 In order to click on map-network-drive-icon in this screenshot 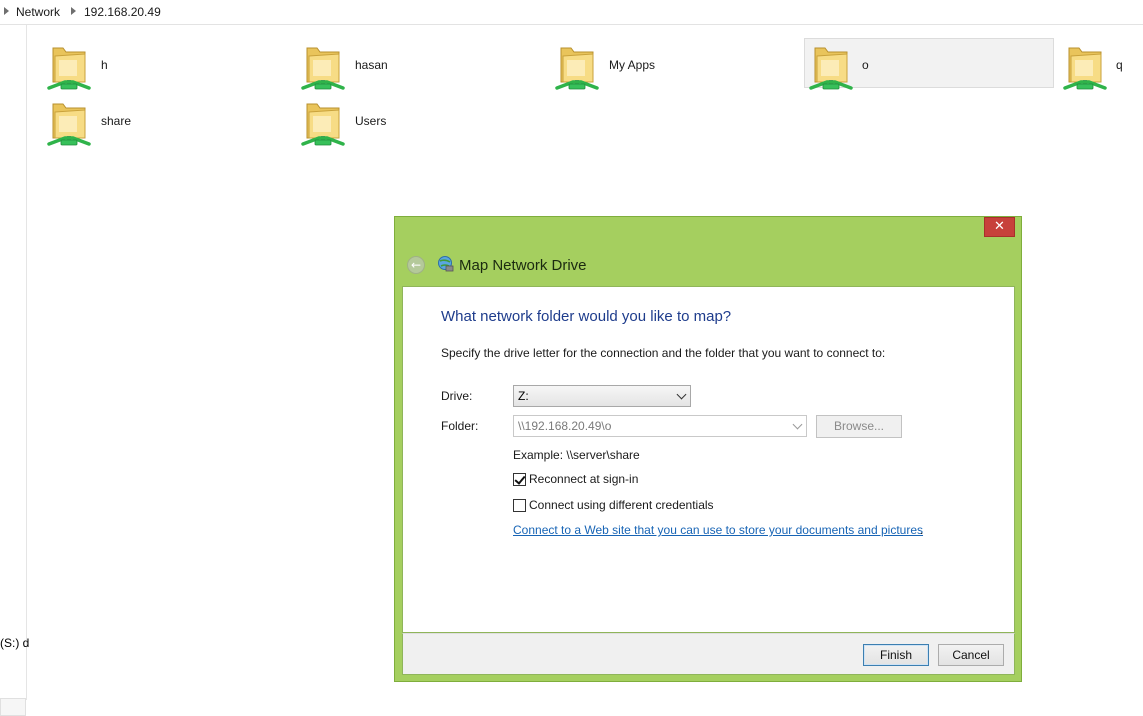, I will do `click(446, 264)`.